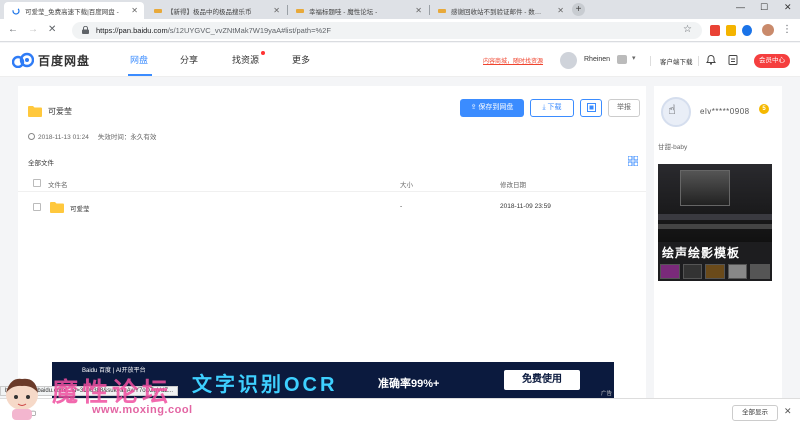  Describe the element at coordinates (633, 161) in the screenshot. I see `grid-view-icon` at that location.